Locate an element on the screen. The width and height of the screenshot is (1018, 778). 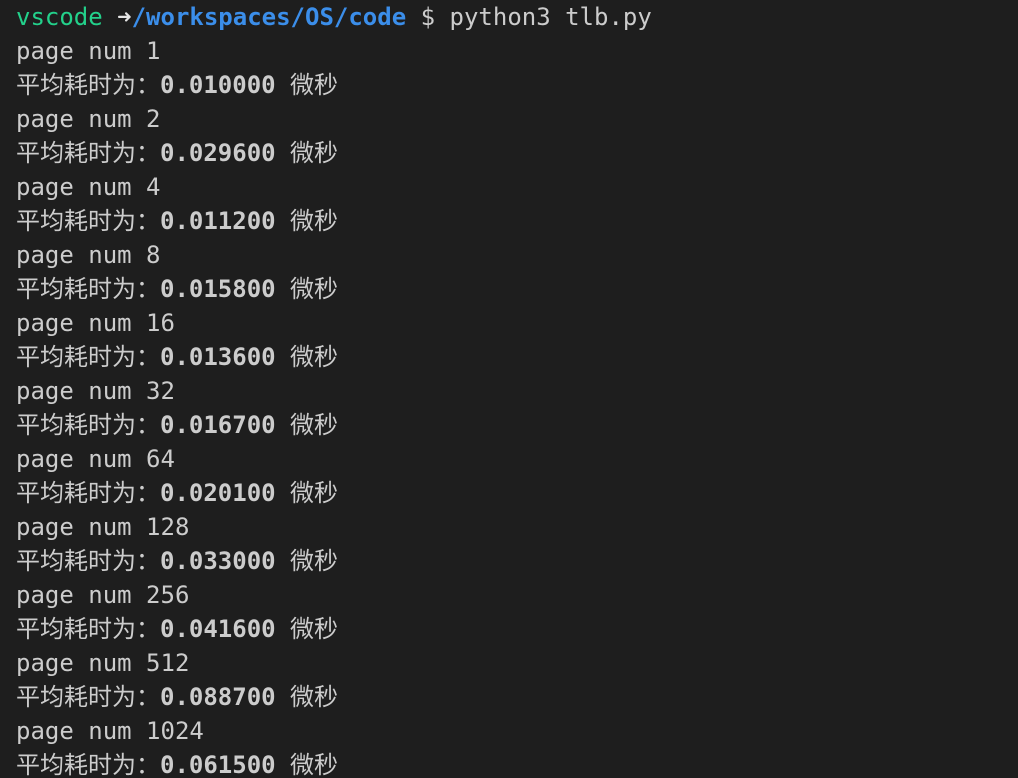
time-value: 0.041600 is located at coordinates (218, 629).